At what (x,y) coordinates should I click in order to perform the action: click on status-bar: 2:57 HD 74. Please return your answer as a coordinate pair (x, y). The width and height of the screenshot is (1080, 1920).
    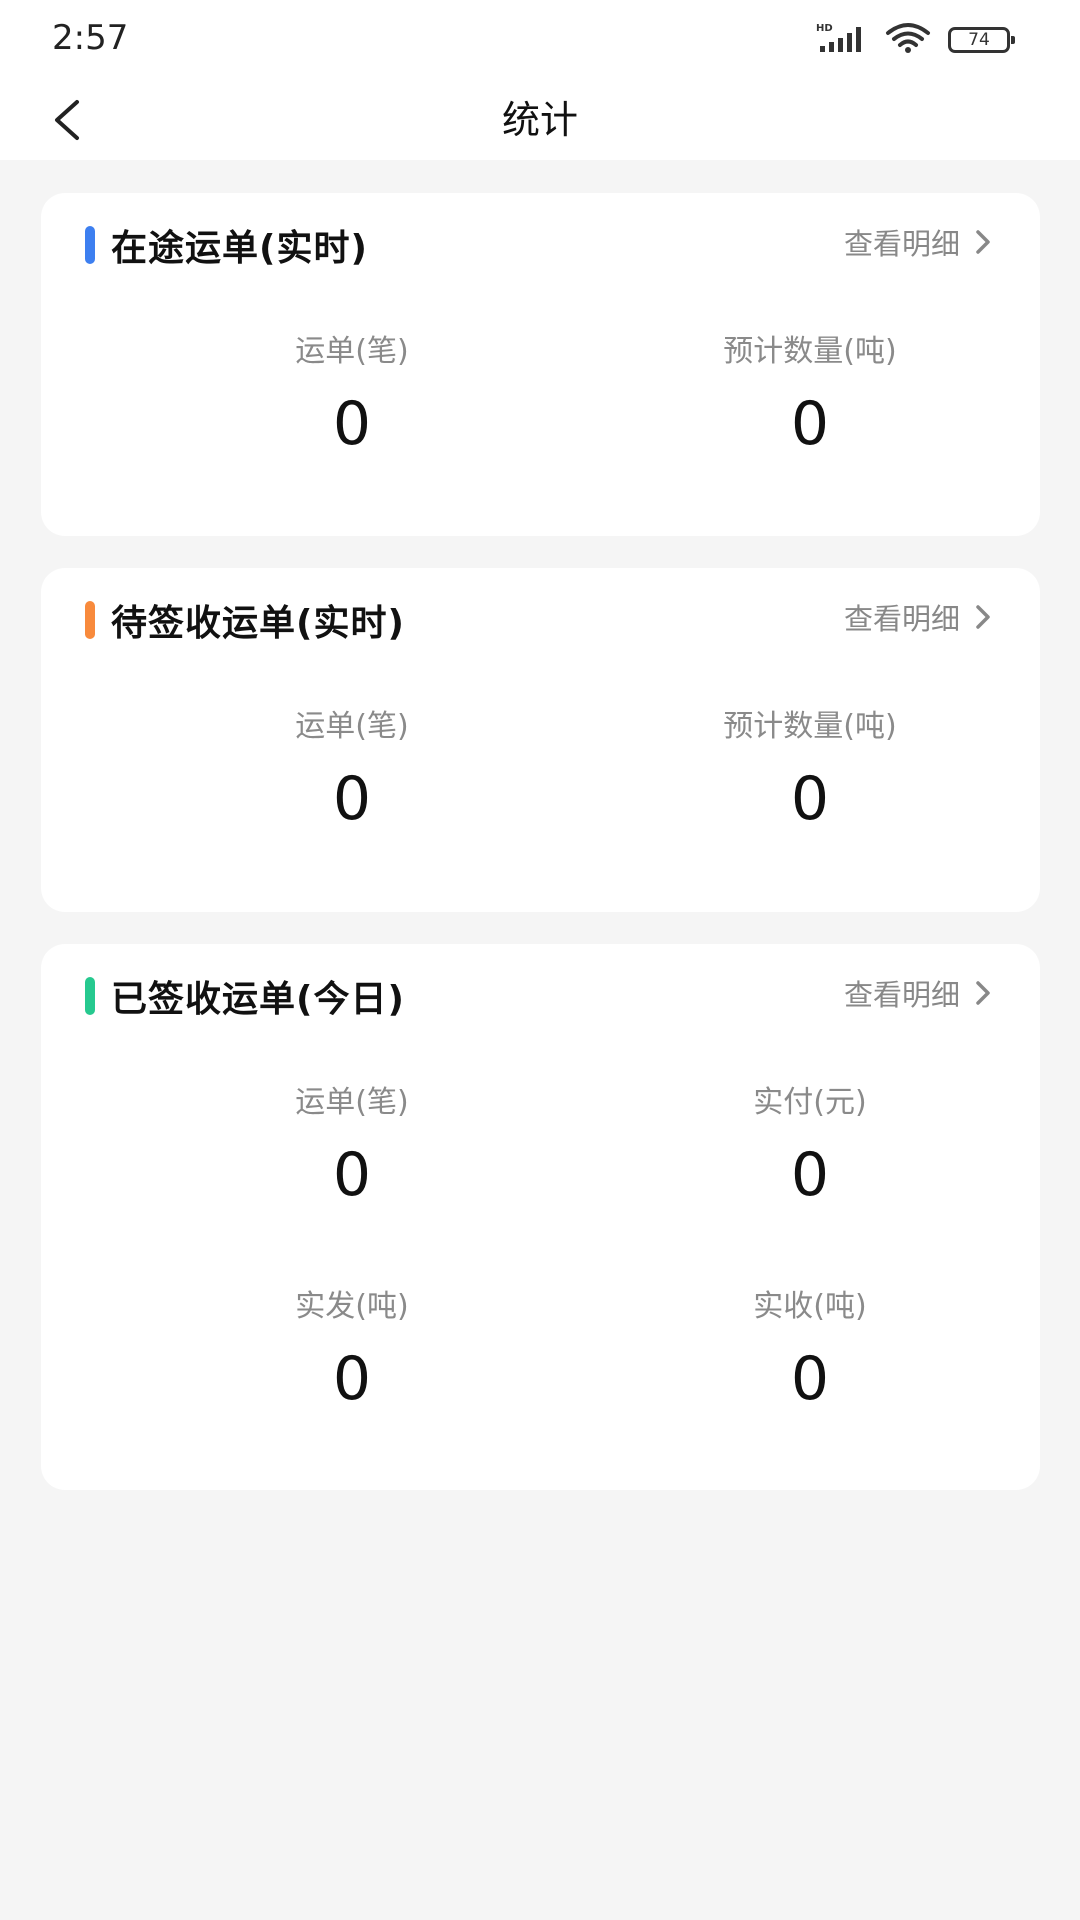
    Looking at the image, I should click on (540, 40).